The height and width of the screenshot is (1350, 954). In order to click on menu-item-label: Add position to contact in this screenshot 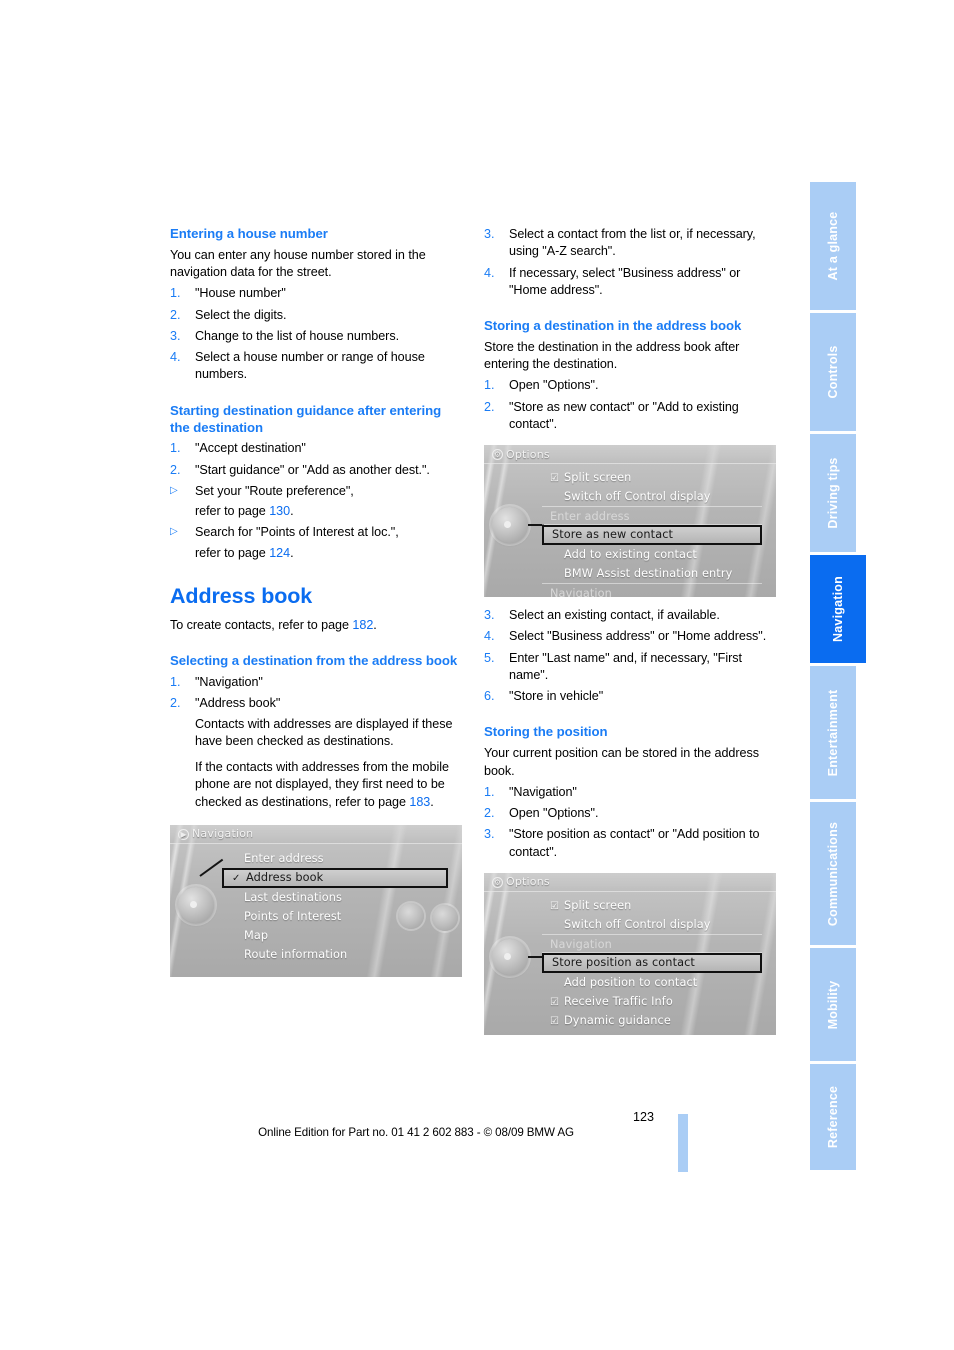, I will do `click(631, 982)`.